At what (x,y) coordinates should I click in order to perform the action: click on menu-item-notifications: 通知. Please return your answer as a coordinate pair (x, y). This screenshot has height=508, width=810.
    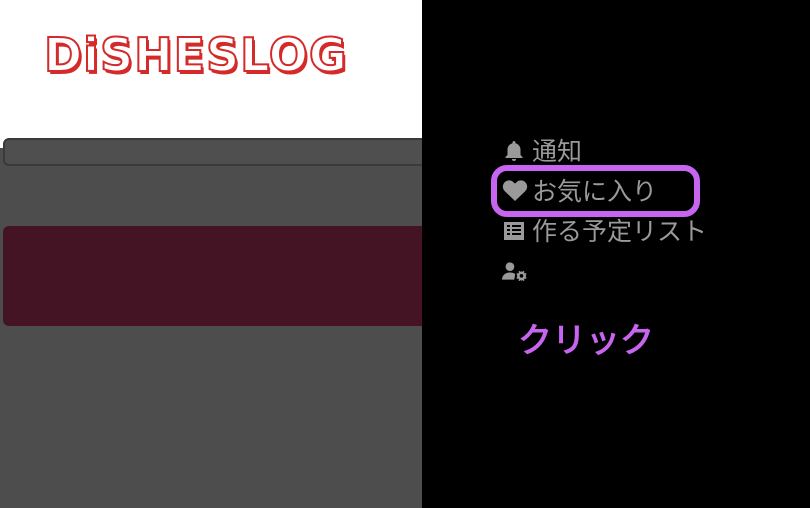
    Looking at the image, I should click on (542, 151).